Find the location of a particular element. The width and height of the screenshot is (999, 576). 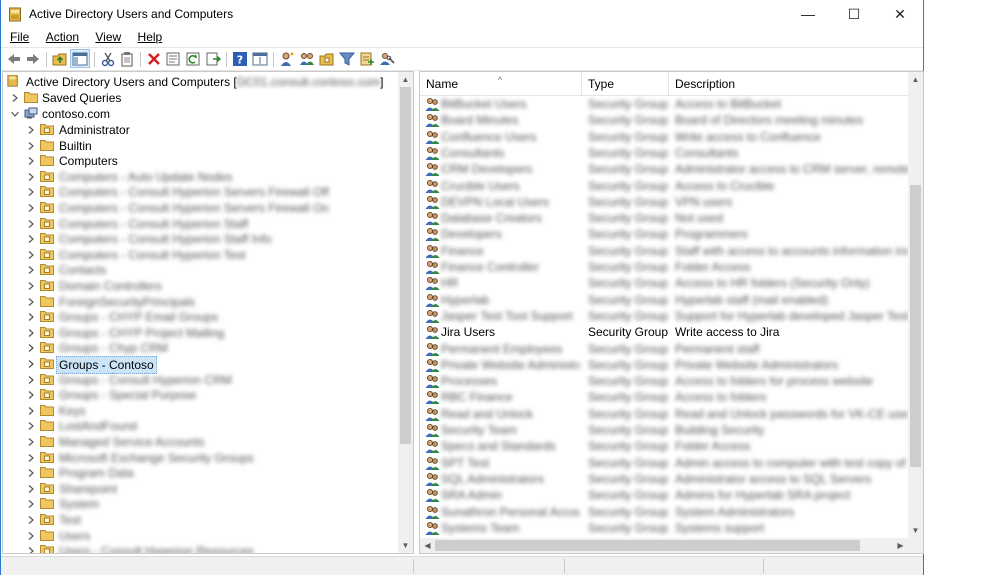

maximize-button: ☐ is located at coordinates (854, 15).